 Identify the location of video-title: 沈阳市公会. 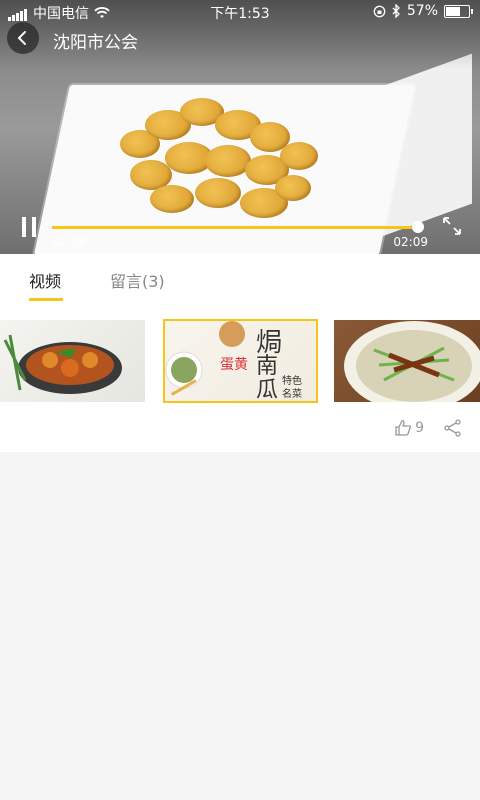
(95, 43).